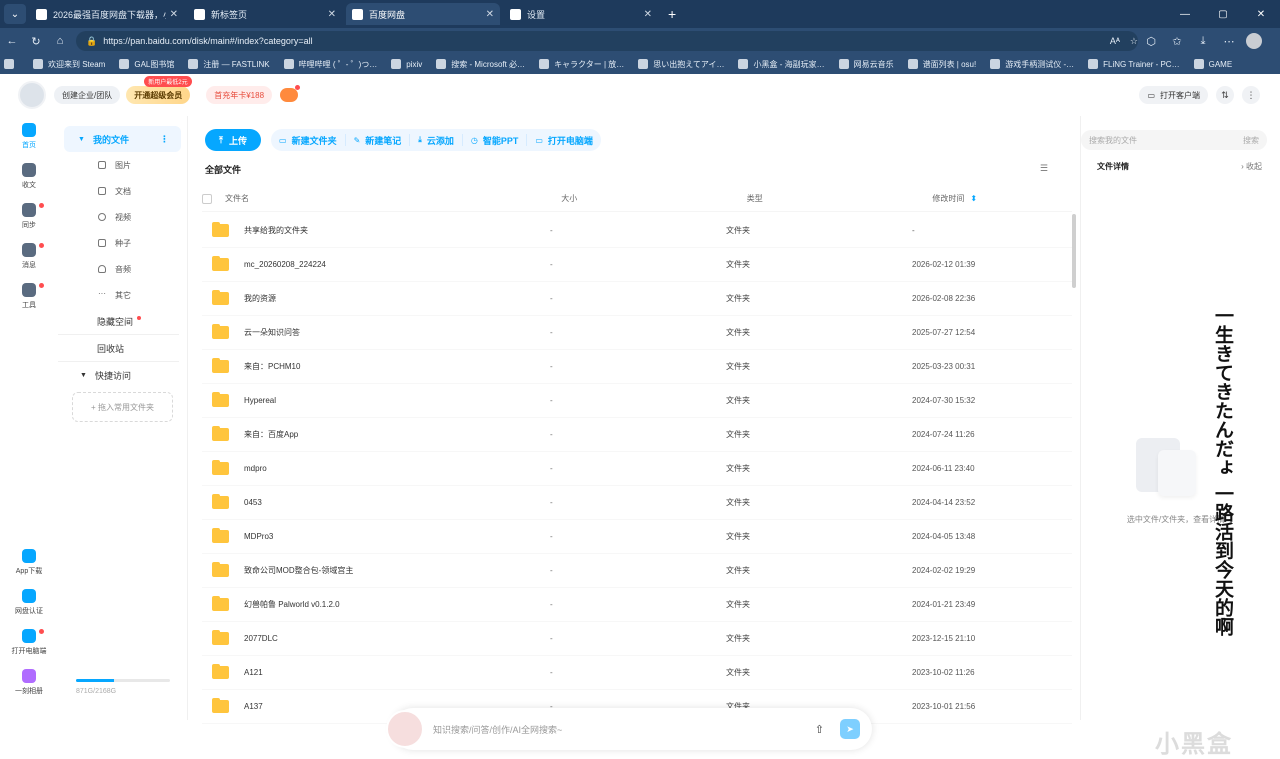 The height and width of the screenshot is (759, 1280). Describe the element at coordinates (654, 198) in the screenshot. I see `column-size: 大小` at that location.